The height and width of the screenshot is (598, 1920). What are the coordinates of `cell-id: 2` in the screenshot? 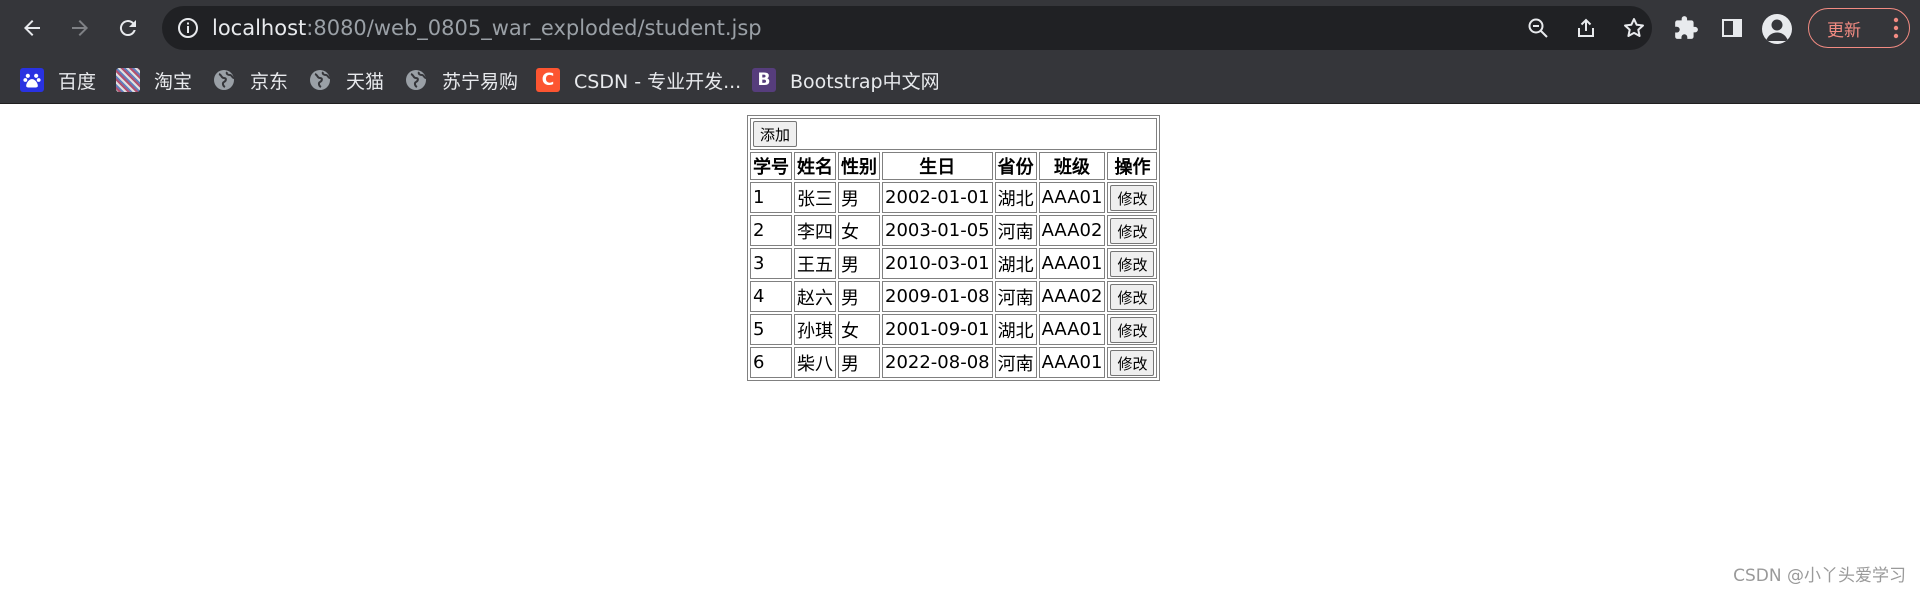 It's located at (771, 230).